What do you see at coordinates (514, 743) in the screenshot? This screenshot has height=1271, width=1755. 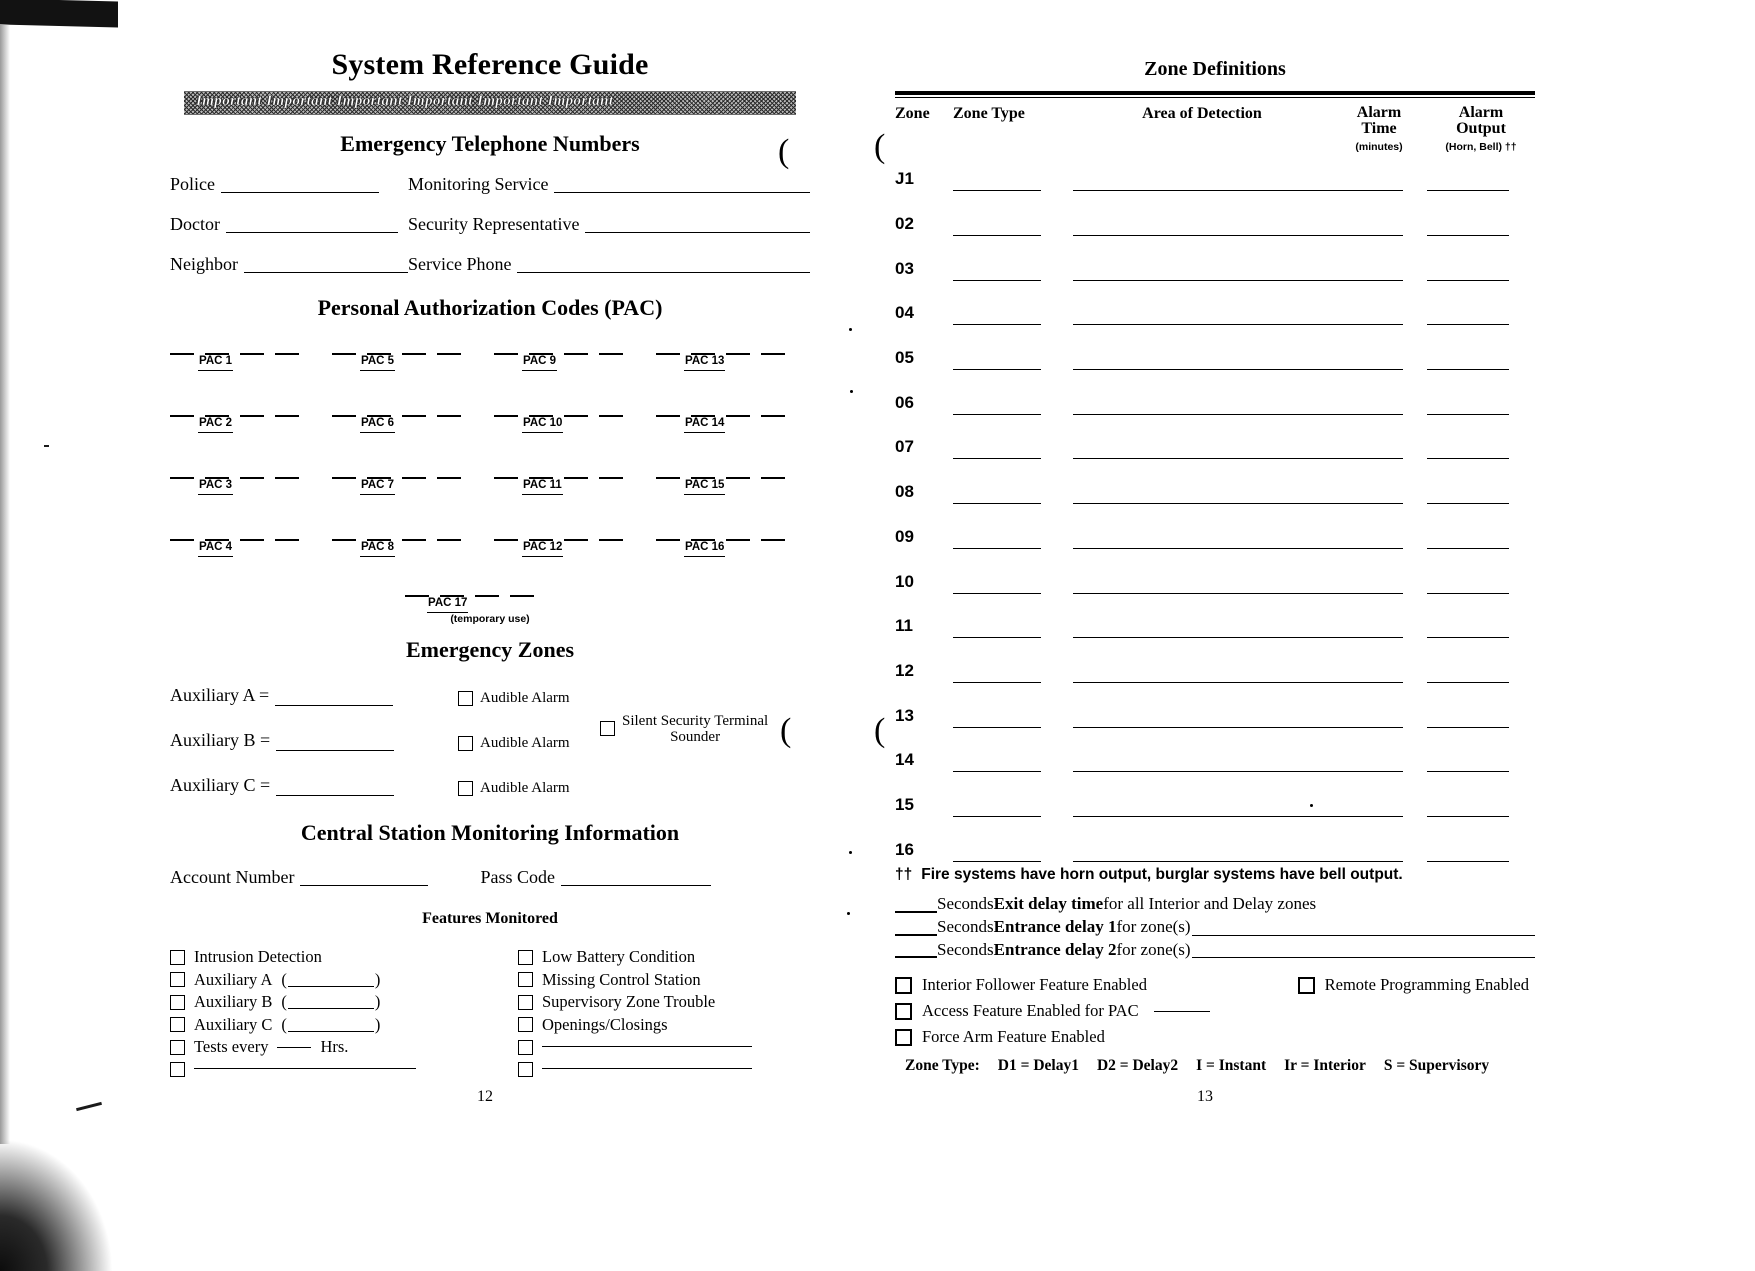 I see `audible-alarm-checkbox-b: Audible Alarm` at bounding box center [514, 743].